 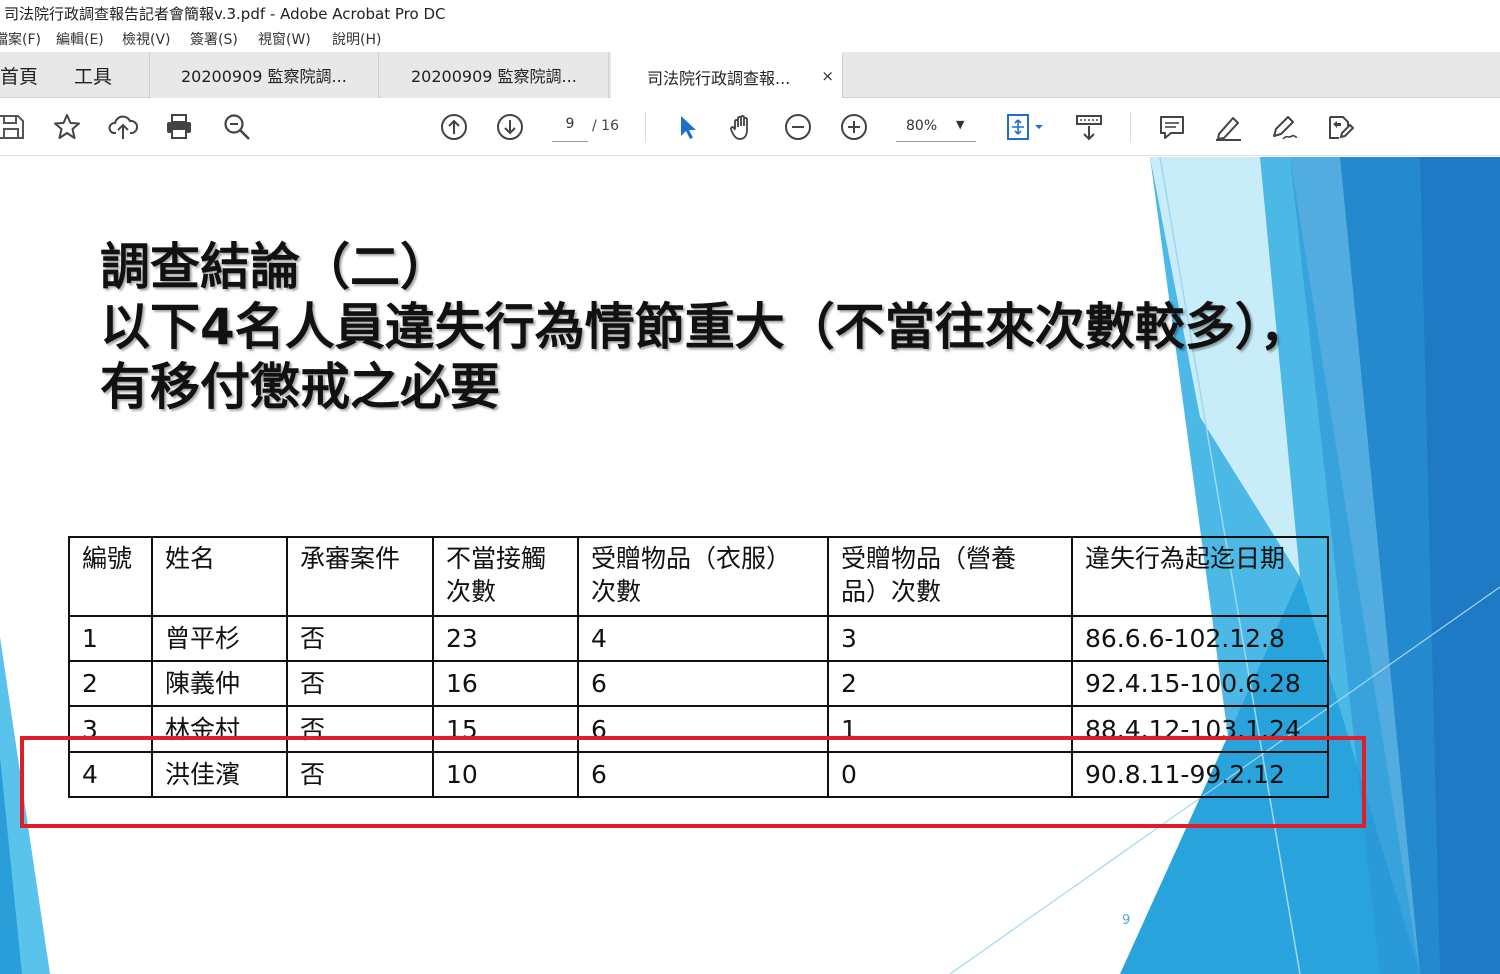 What do you see at coordinates (110, 576) in the screenshot?
I see `header-cell-id: 編號` at bounding box center [110, 576].